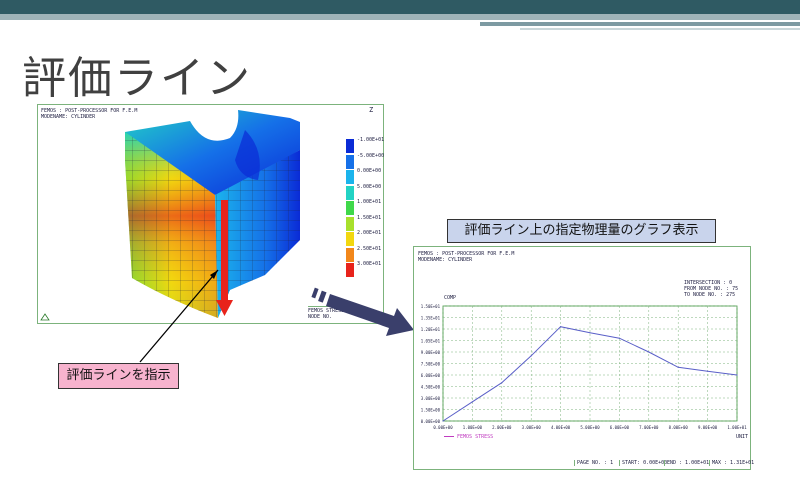  Describe the element at coordinates (431, 352) in the screenshot. I see `y-tick-label: 9.00E+00` at that location.